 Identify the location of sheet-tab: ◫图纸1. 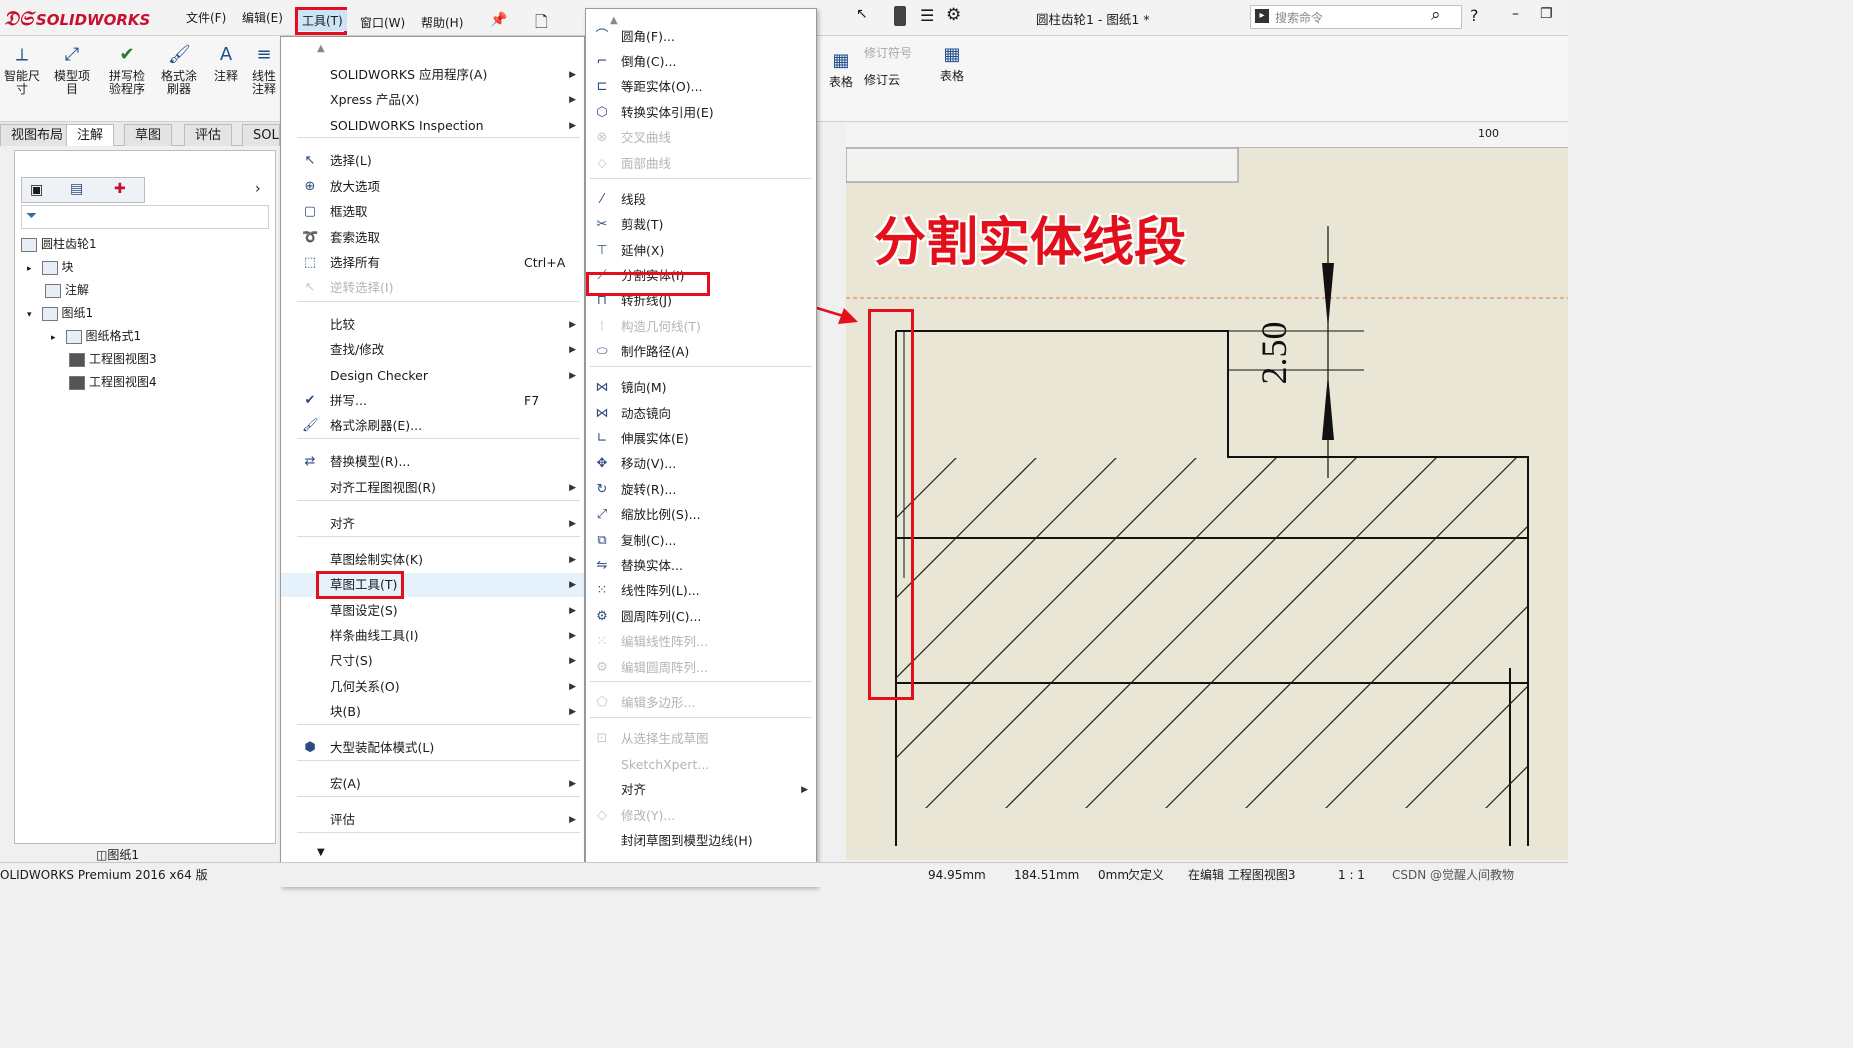
(117, 854).